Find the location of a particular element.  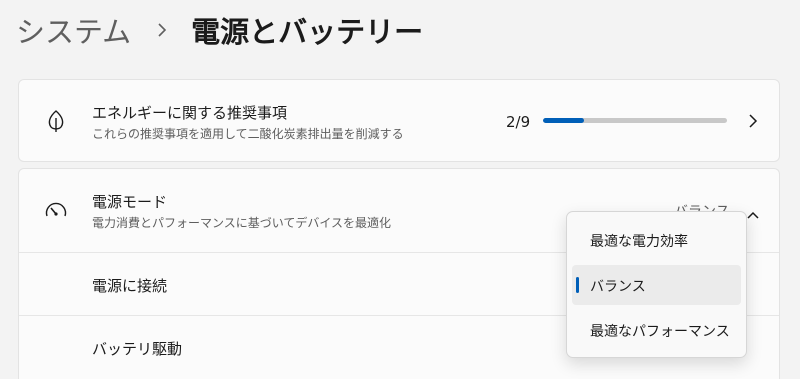

option-best-performance: 最適なパフォーマンス is located at coordinates (656, 330).